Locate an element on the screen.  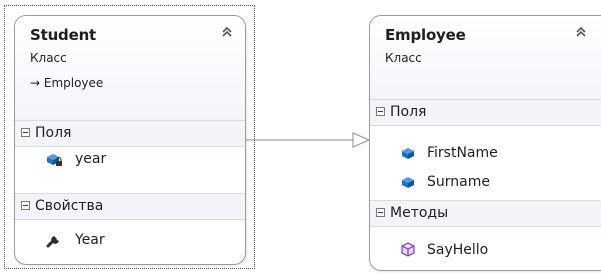
section-properties: Свойства is located at coordinates (130, 206).